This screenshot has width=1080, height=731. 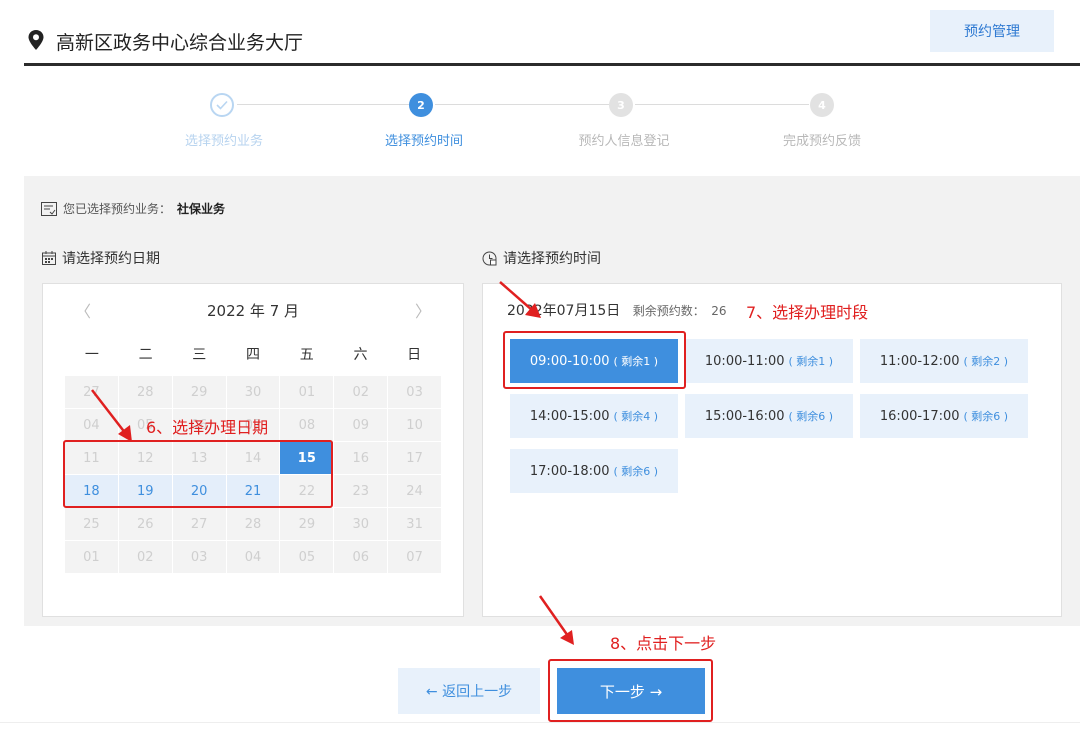 What do you see at coordinates (222, 105) in the screenshot?
I see `step-1-check-icon` at bounding box center [222, 105].